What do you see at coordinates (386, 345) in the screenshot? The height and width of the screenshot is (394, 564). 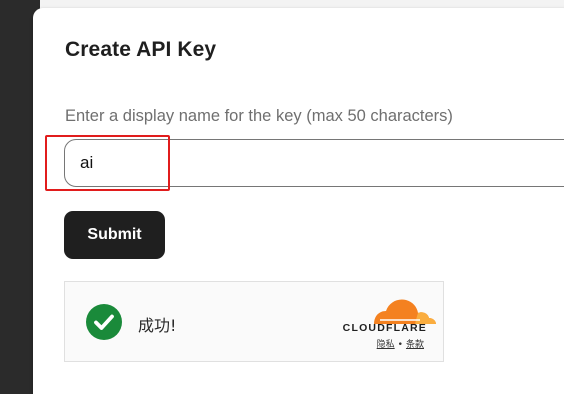 I see `privacy-link: 隐私` at bounding box center [386, 345].